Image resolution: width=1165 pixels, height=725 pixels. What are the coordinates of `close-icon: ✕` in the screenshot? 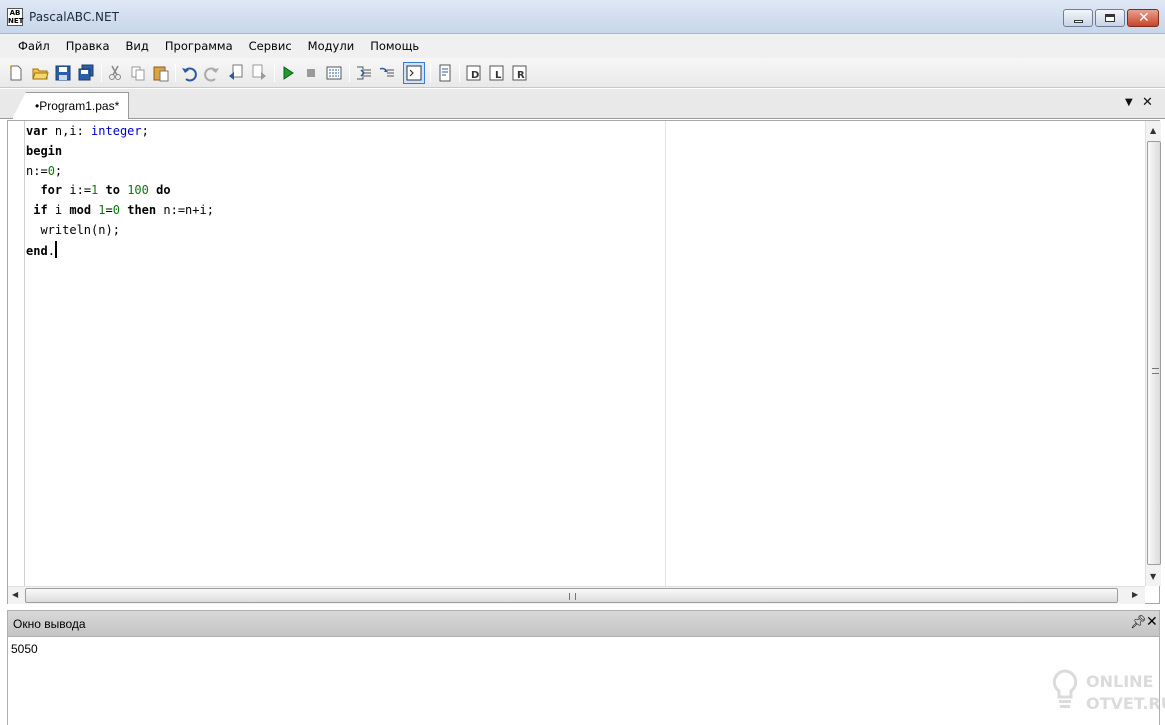 It's located at (1144, 18).